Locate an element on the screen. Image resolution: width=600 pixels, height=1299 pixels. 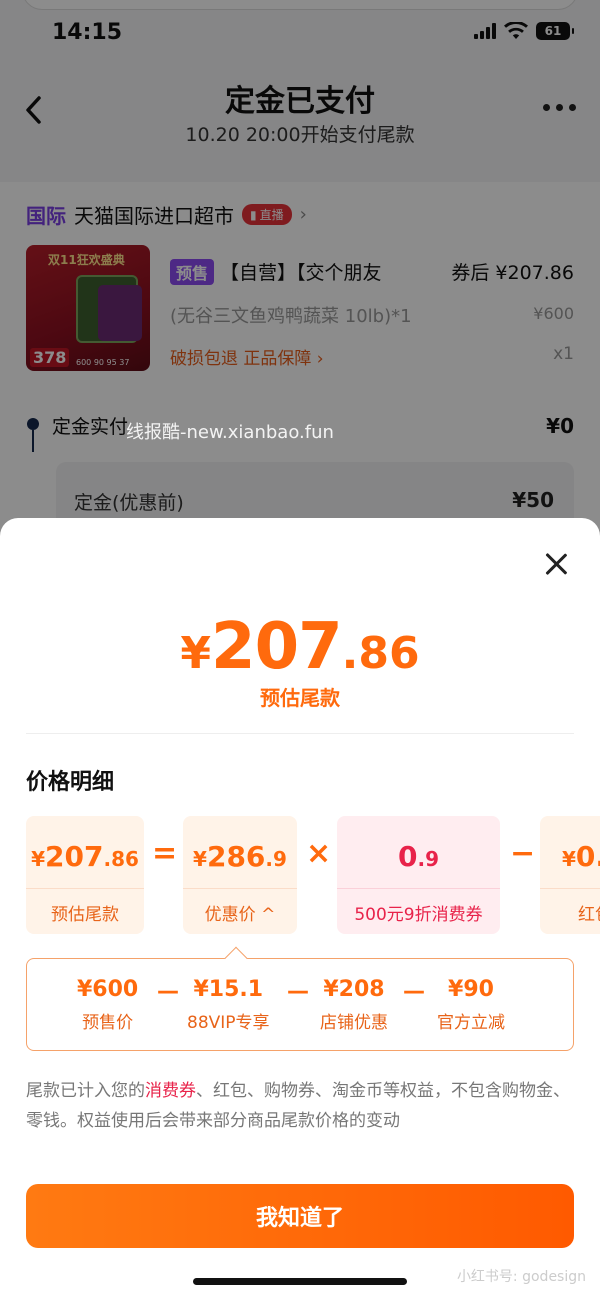
amount-currency: ¥ is located at coordinates (196, 653).